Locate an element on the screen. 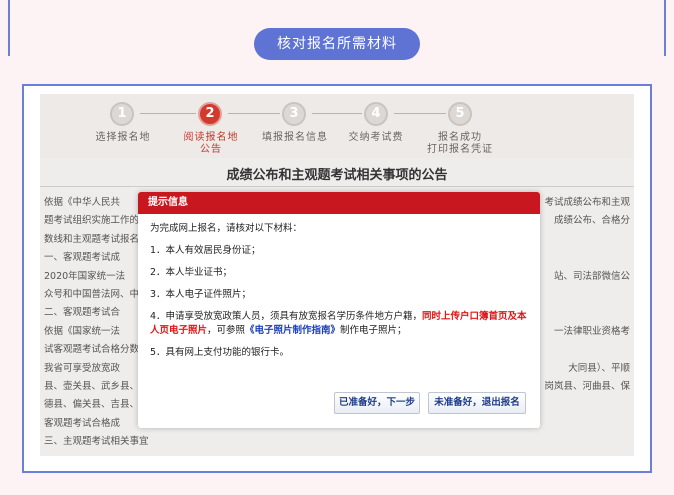 This screenshot has height=495, width=674. notice-line-left: 县、壶关县、武乡县、 is located at coordinates (92, 386).